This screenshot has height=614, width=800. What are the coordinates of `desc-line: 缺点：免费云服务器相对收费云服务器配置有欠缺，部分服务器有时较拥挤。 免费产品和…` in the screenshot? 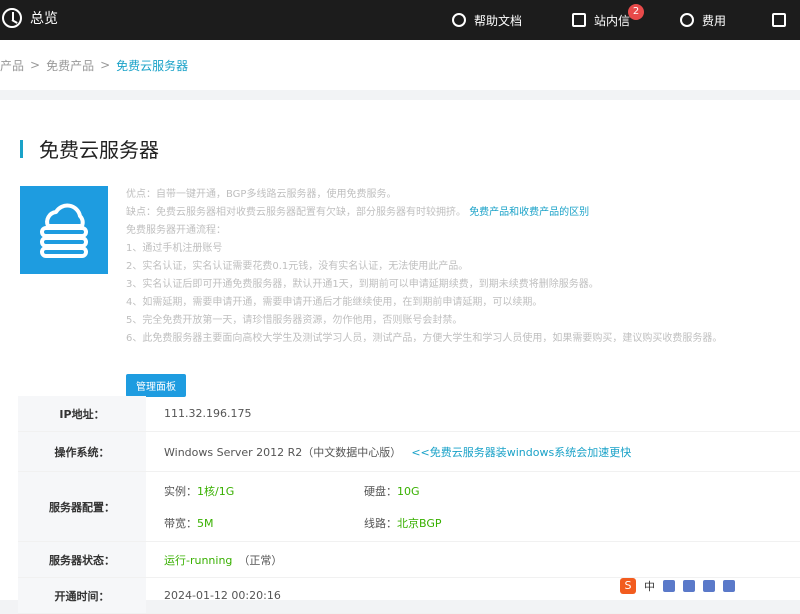 It's located at (358, 212).